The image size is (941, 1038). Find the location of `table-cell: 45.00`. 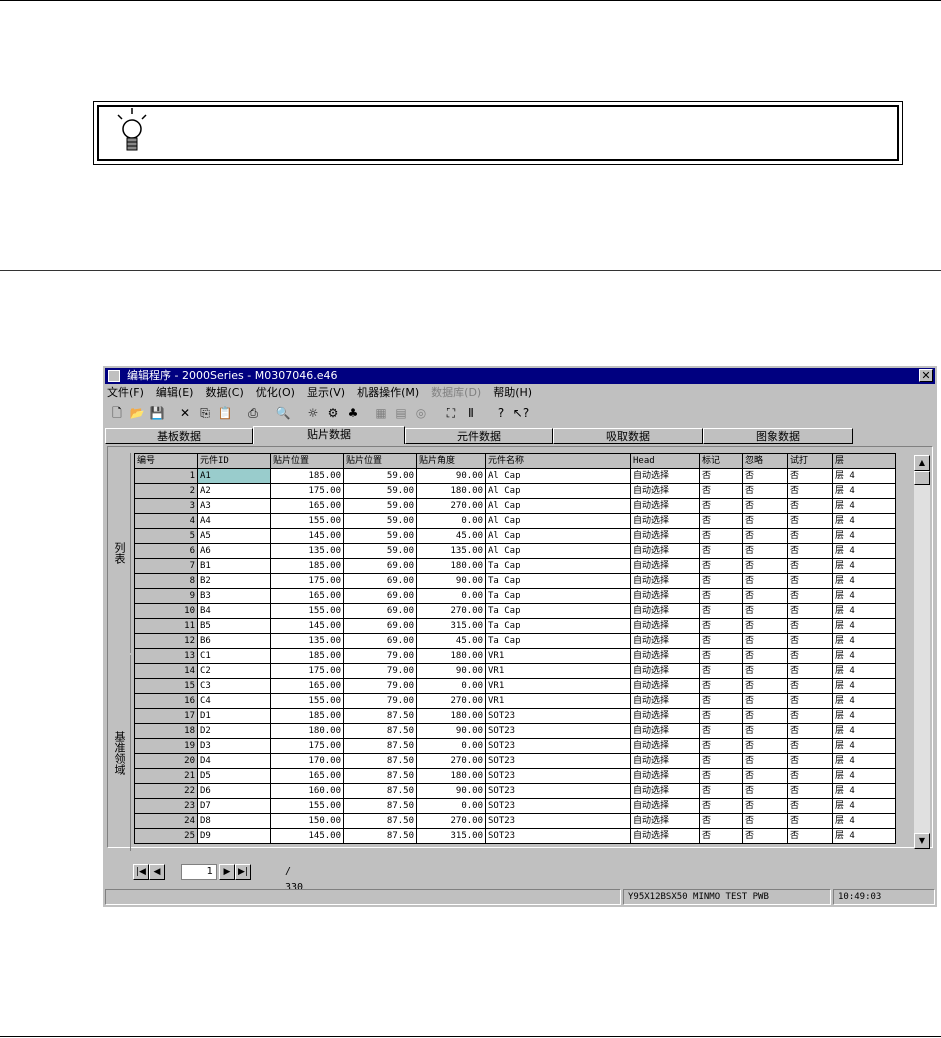

table-cell: 45.00 is located at coordinates (451, 536).